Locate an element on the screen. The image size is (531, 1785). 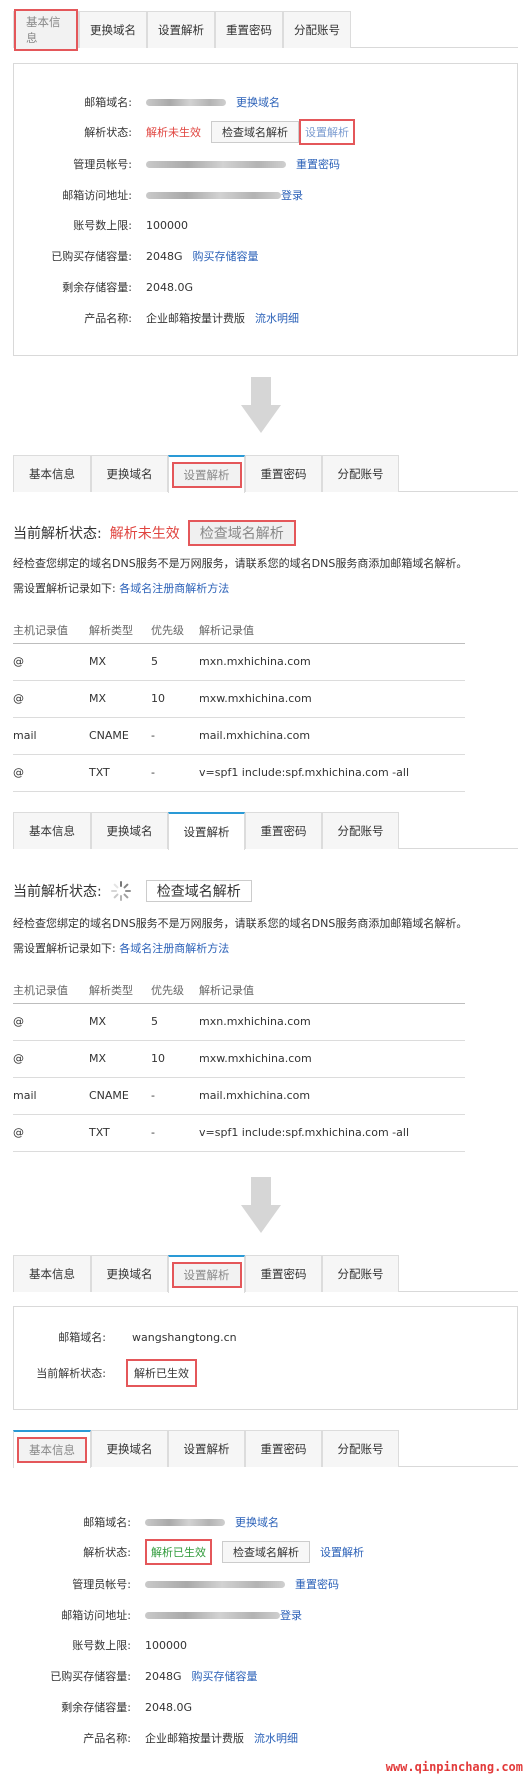
storage-bought-value: 2048G is located at coordinates (164, 256).